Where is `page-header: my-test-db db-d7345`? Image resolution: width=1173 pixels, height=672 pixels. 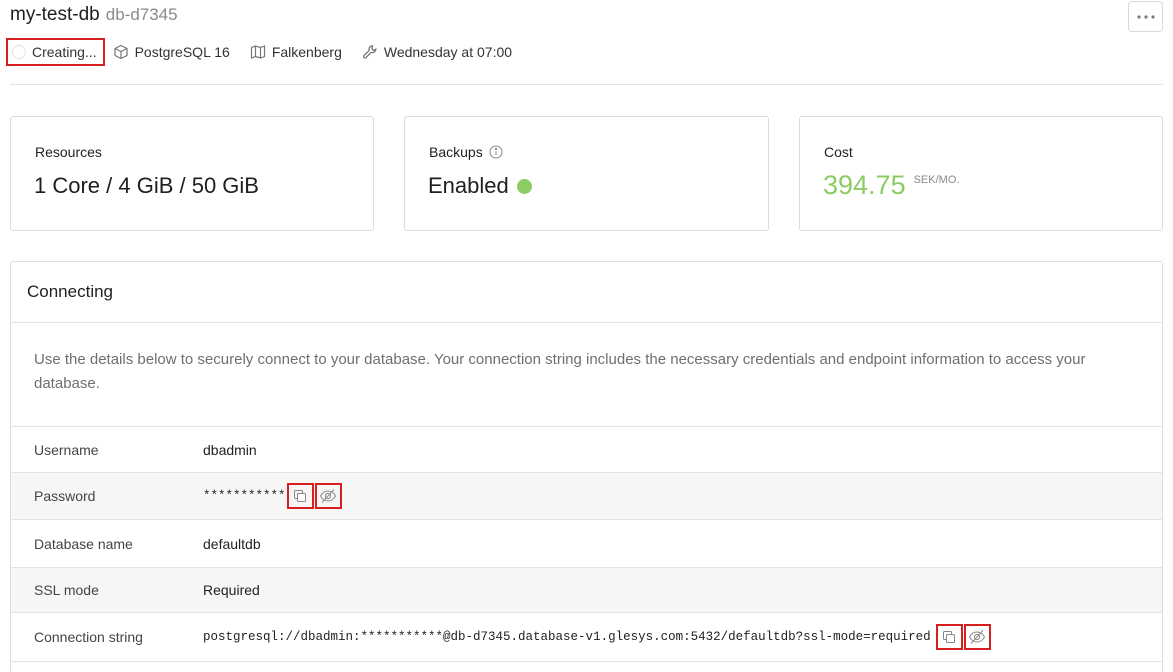
page-header: my-test-db db-d7345 is located at coordinates (94, 15).